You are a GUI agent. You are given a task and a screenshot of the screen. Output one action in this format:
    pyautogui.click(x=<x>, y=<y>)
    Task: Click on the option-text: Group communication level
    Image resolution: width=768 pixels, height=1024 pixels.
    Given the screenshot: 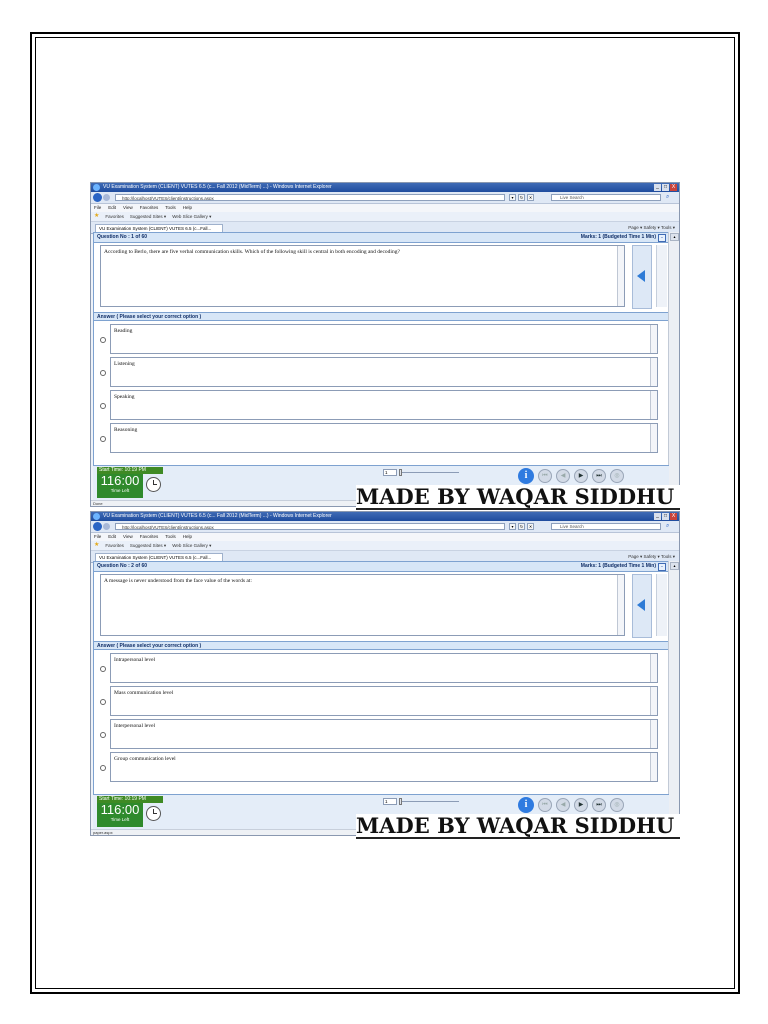 What is the action you would take?
    pyautogui.click(x=145, y=759)
    